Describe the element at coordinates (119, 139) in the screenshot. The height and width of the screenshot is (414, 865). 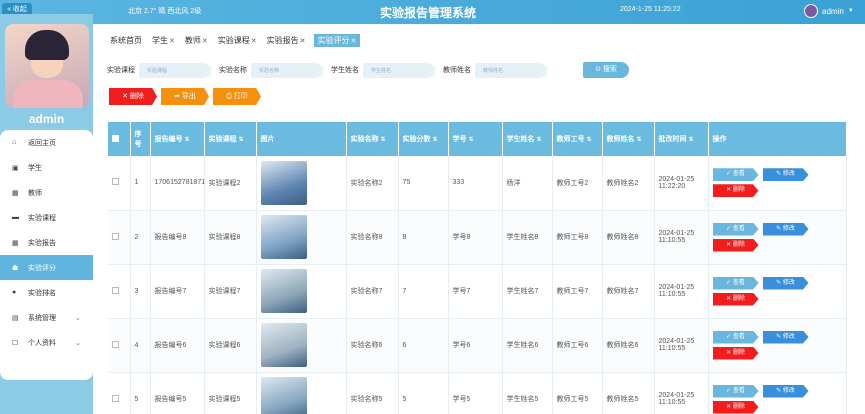
I see `select-all-cell` at that location.